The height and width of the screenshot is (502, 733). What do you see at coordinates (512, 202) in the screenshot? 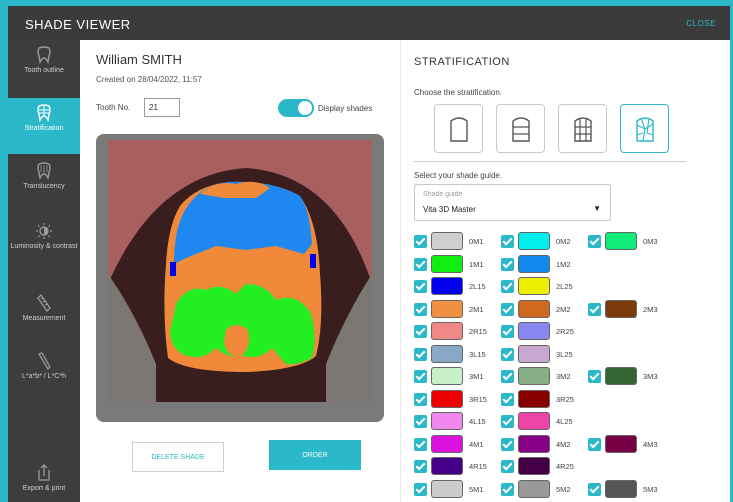
I see `shade-guide-select: Shade guide Vita 3D Master ▼` at bounding box center [512, 202].